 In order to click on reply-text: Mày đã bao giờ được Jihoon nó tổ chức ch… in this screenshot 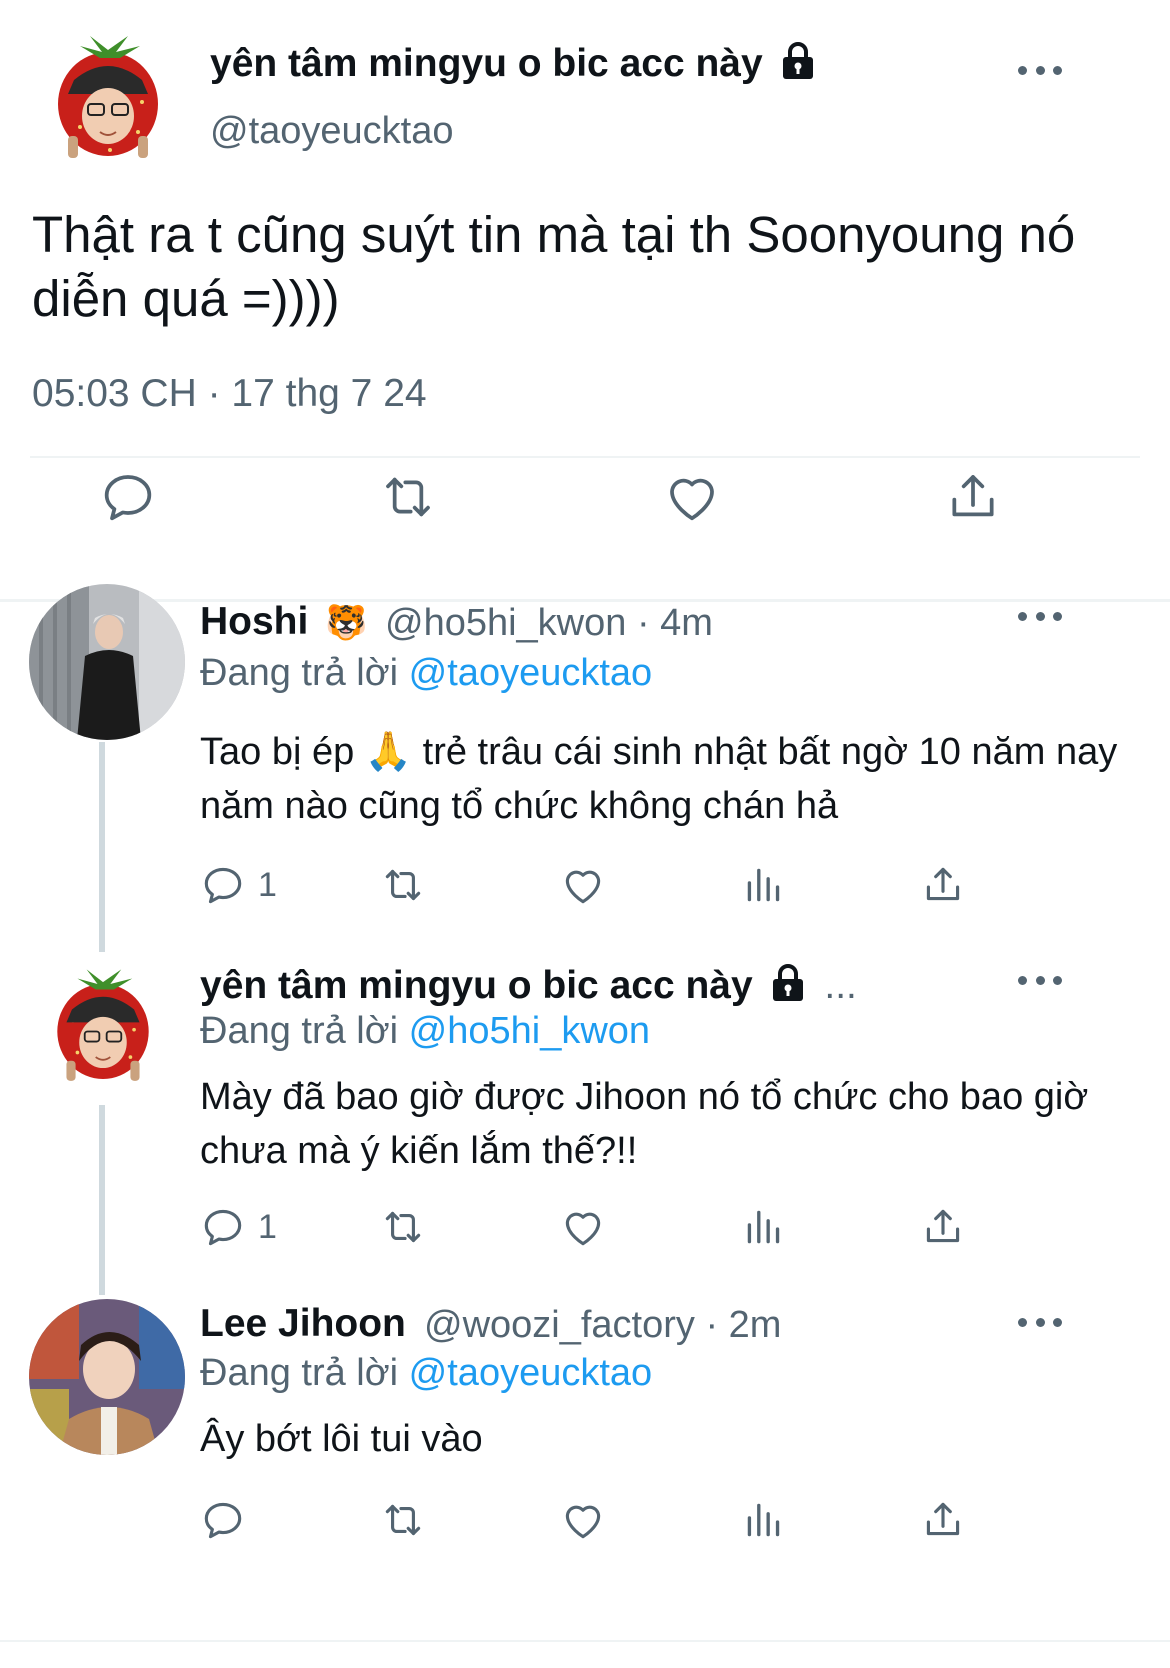, I will do `click(644, 1124)`.